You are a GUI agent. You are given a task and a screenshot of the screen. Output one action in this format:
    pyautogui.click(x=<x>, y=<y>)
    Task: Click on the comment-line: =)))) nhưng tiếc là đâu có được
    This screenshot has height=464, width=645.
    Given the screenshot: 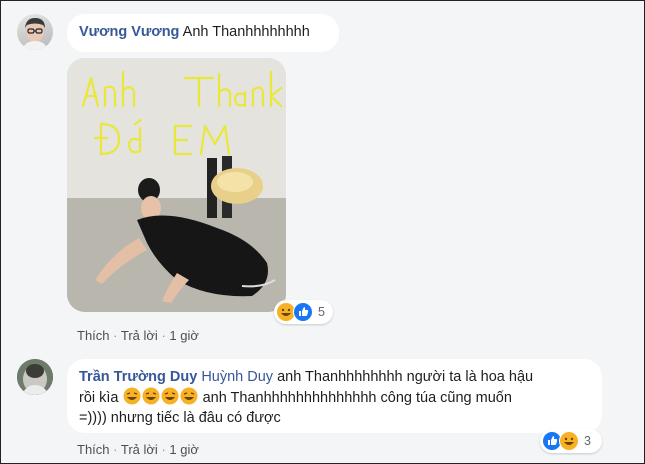 What is the action you would take?
    pyautogui.click(x=334, y=418)
    